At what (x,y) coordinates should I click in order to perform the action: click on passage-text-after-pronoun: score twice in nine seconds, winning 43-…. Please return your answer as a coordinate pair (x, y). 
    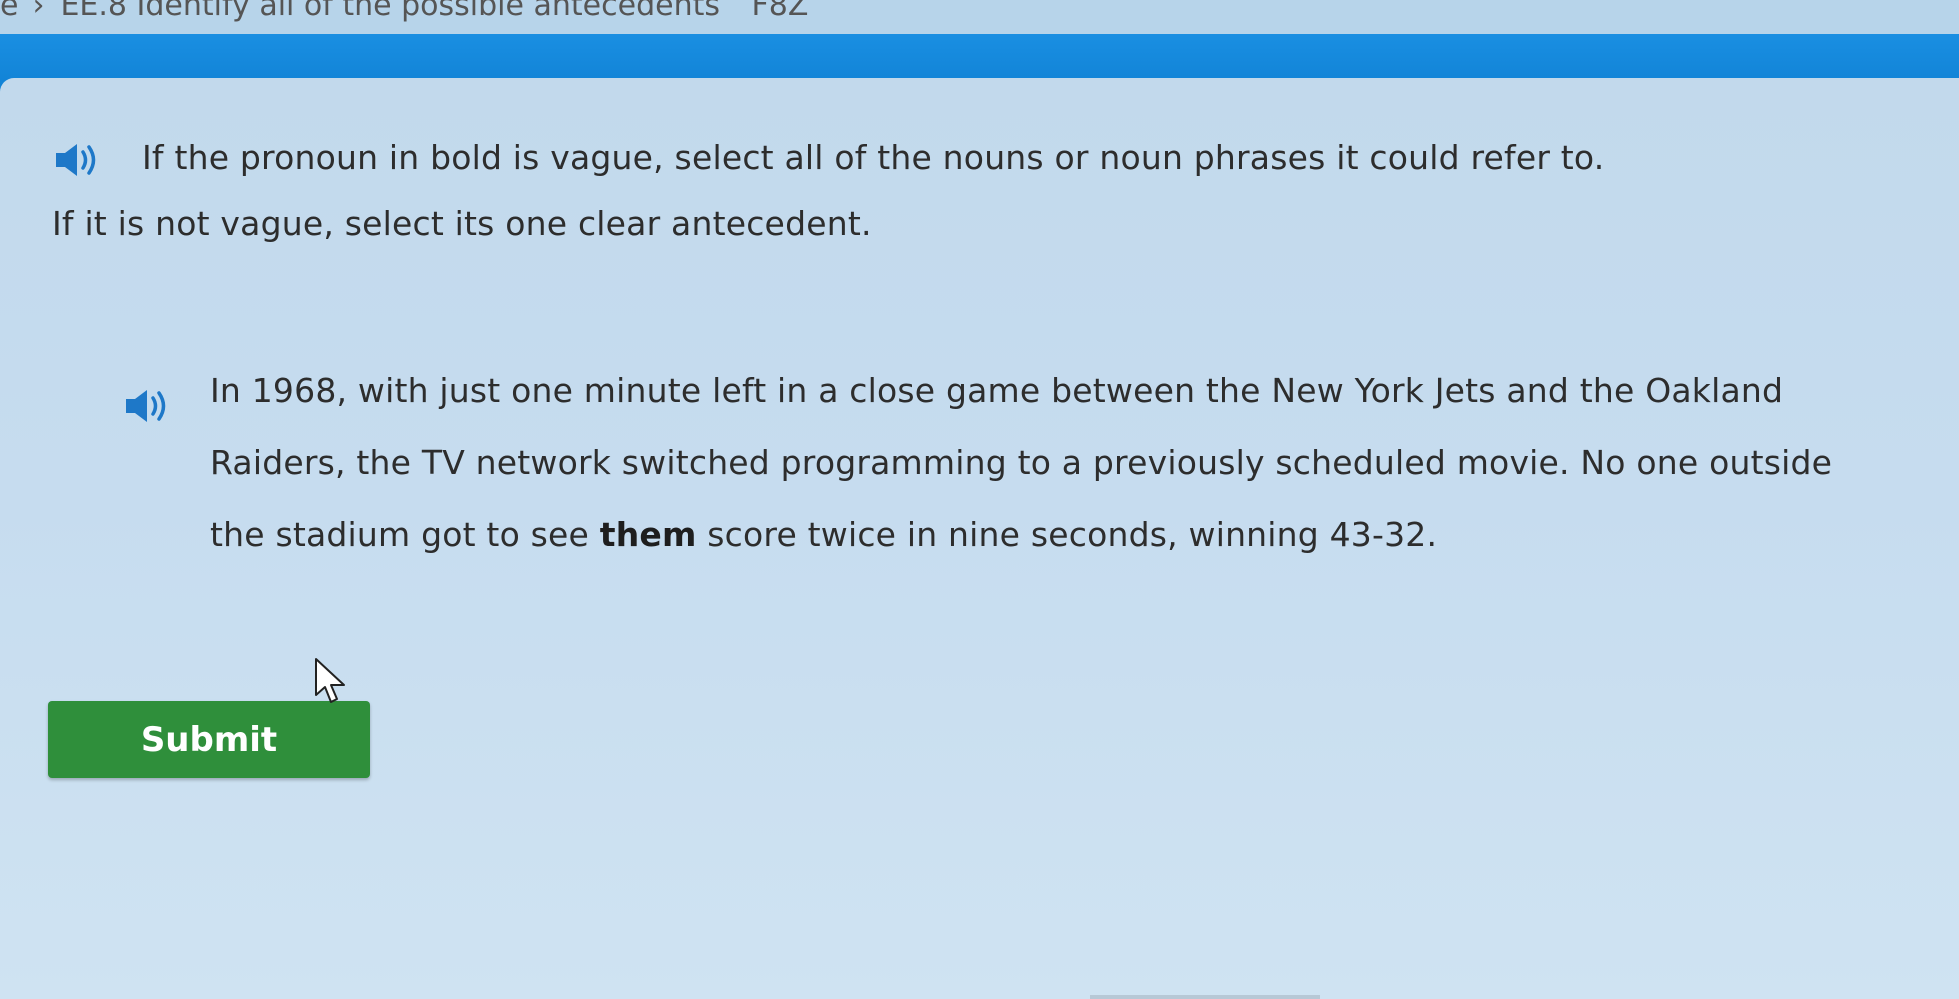
    Looking at the image, I should click on (1067, 534).